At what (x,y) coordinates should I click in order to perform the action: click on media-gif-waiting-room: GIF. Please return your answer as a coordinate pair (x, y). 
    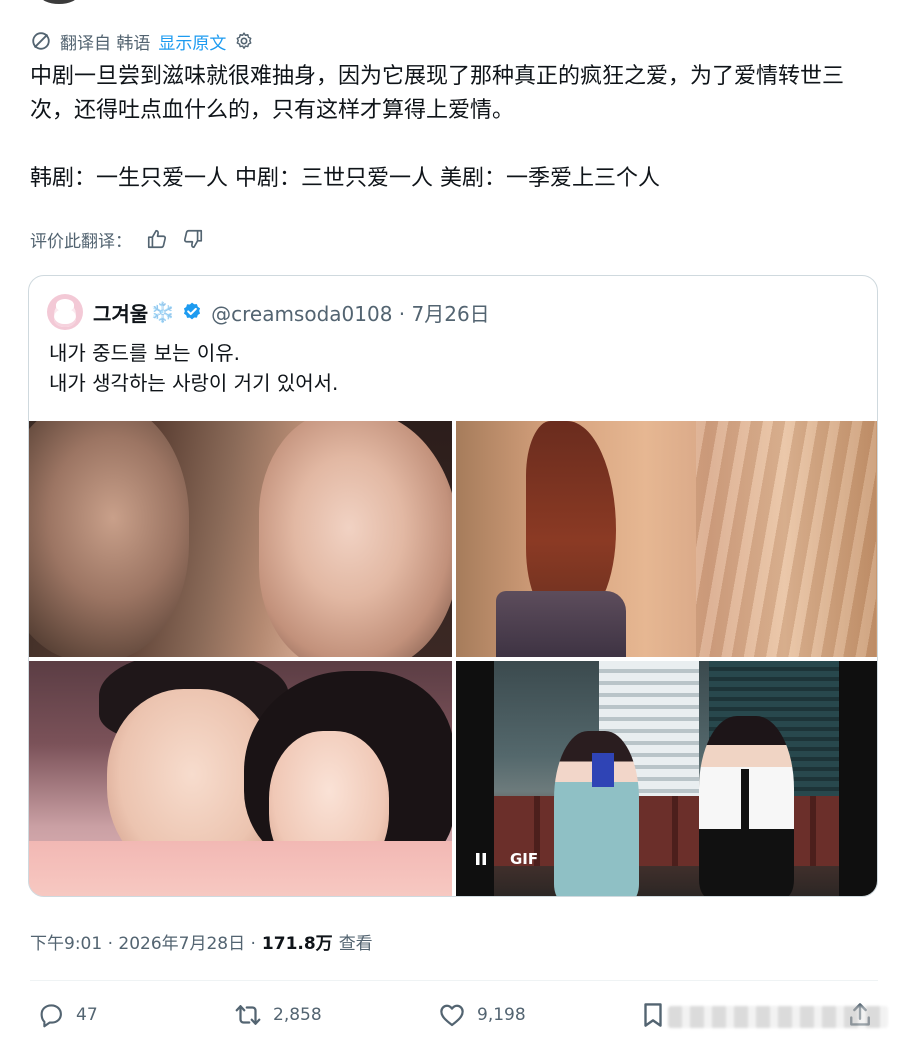
    Looking at the image, I should click on (666, 778).